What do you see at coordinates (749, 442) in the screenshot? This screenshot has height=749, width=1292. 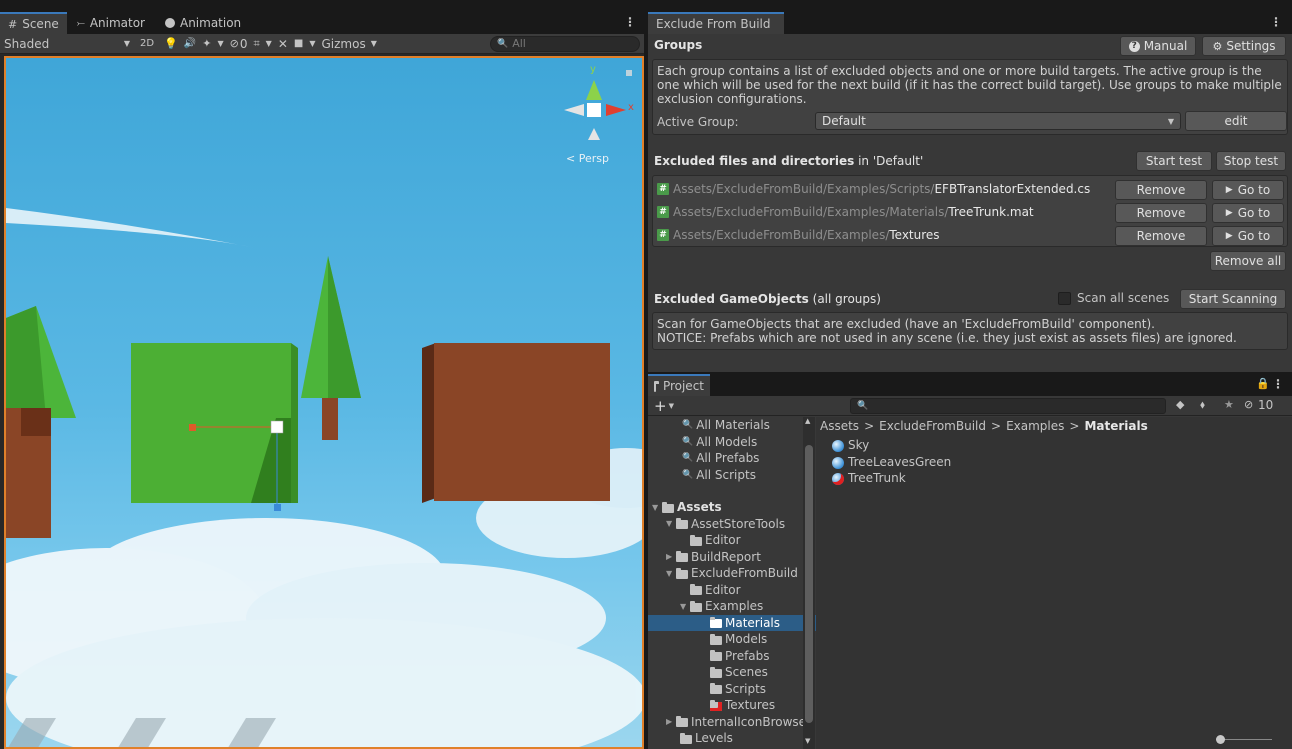 I see `favorite-item: 🔍 All Models` at bounding box center [749, 442].